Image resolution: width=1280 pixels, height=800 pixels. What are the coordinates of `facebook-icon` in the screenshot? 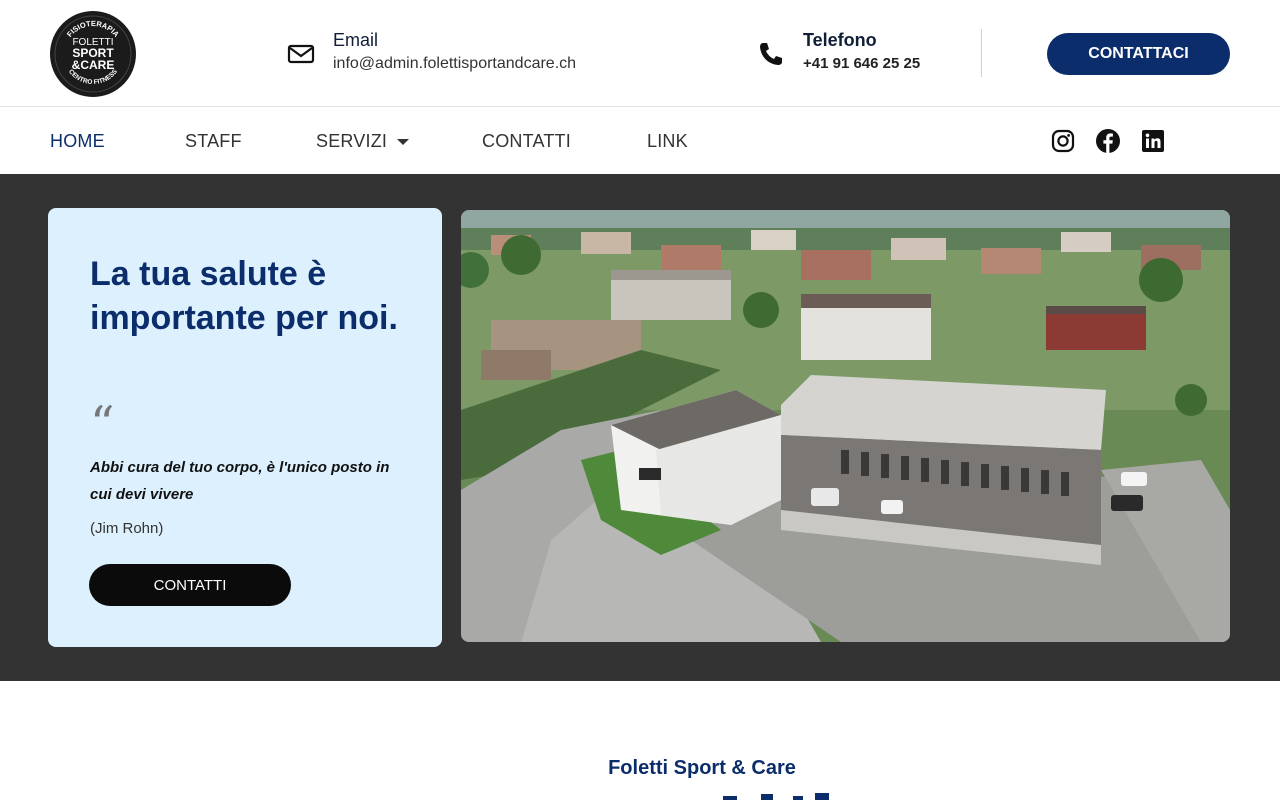 It's located at (1108, 141).